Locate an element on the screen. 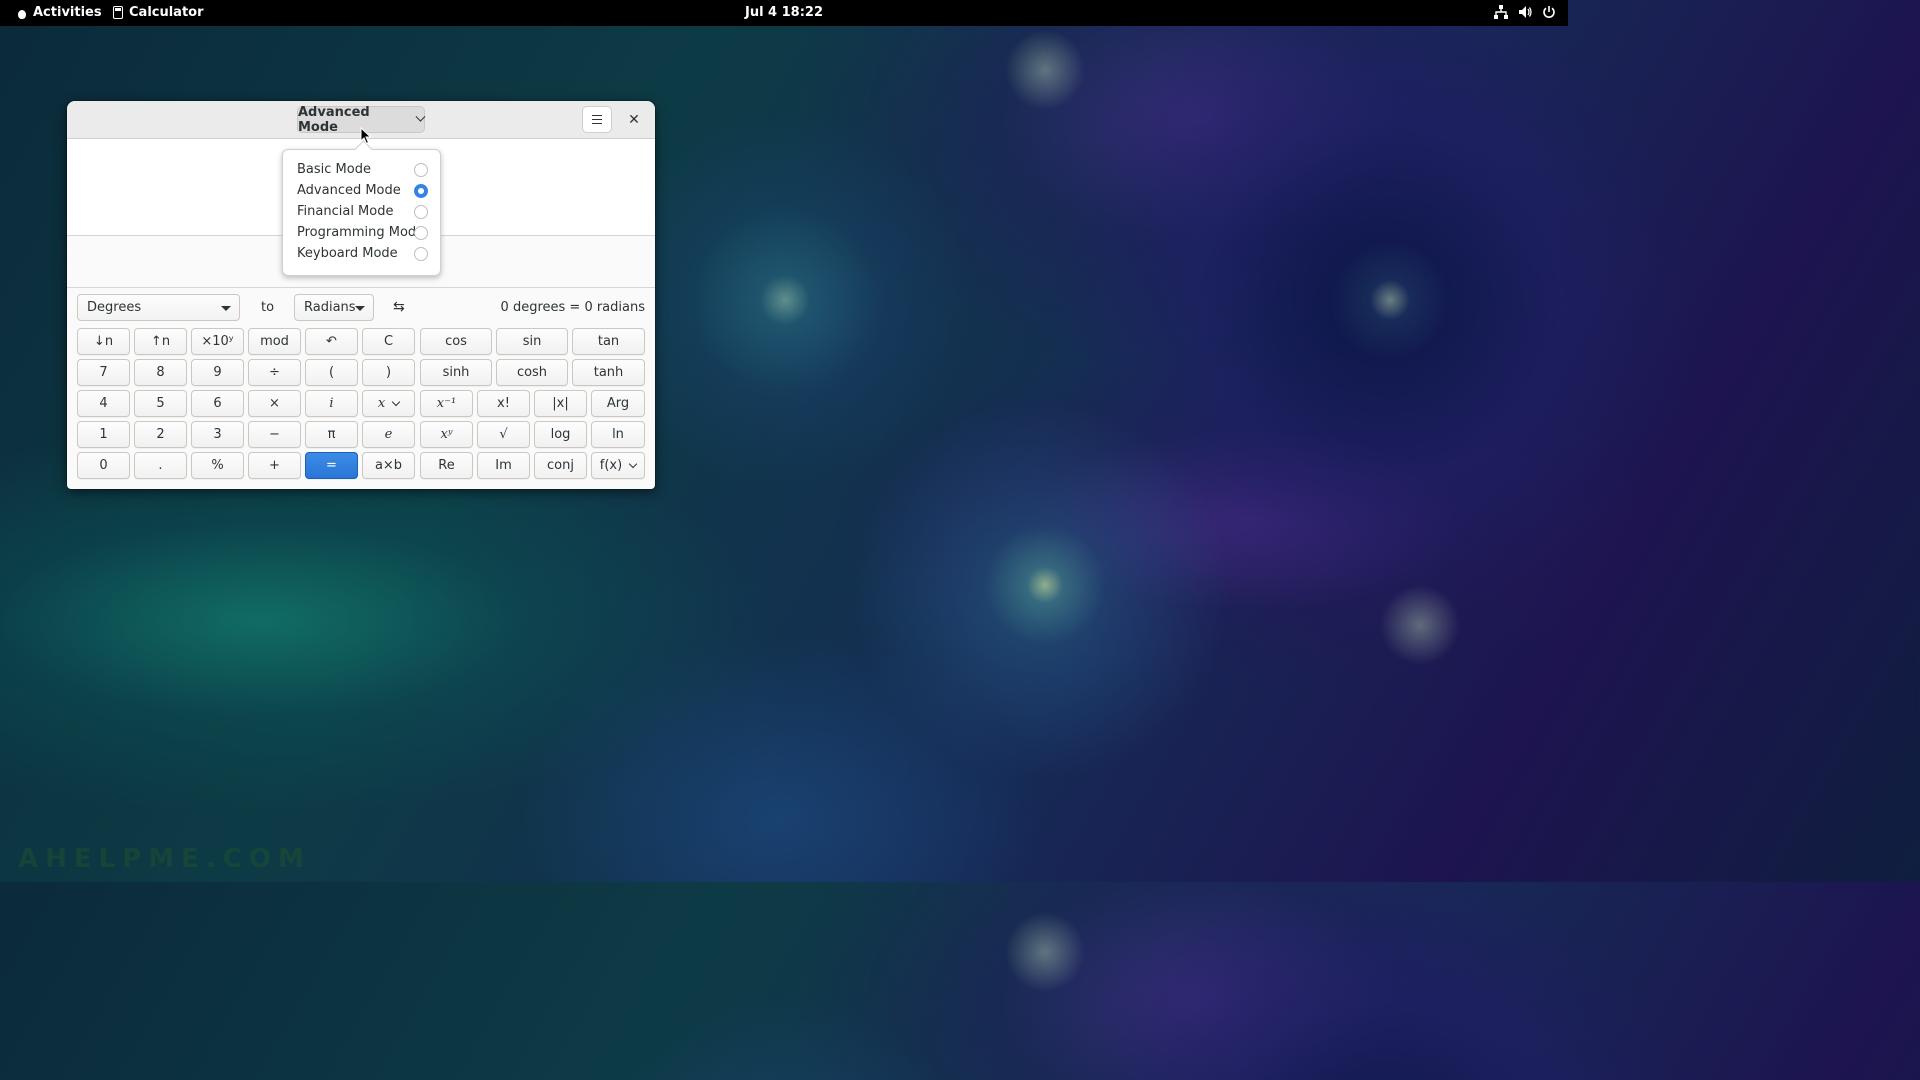  key-imaginary: i is located at coordinates (331, 403).